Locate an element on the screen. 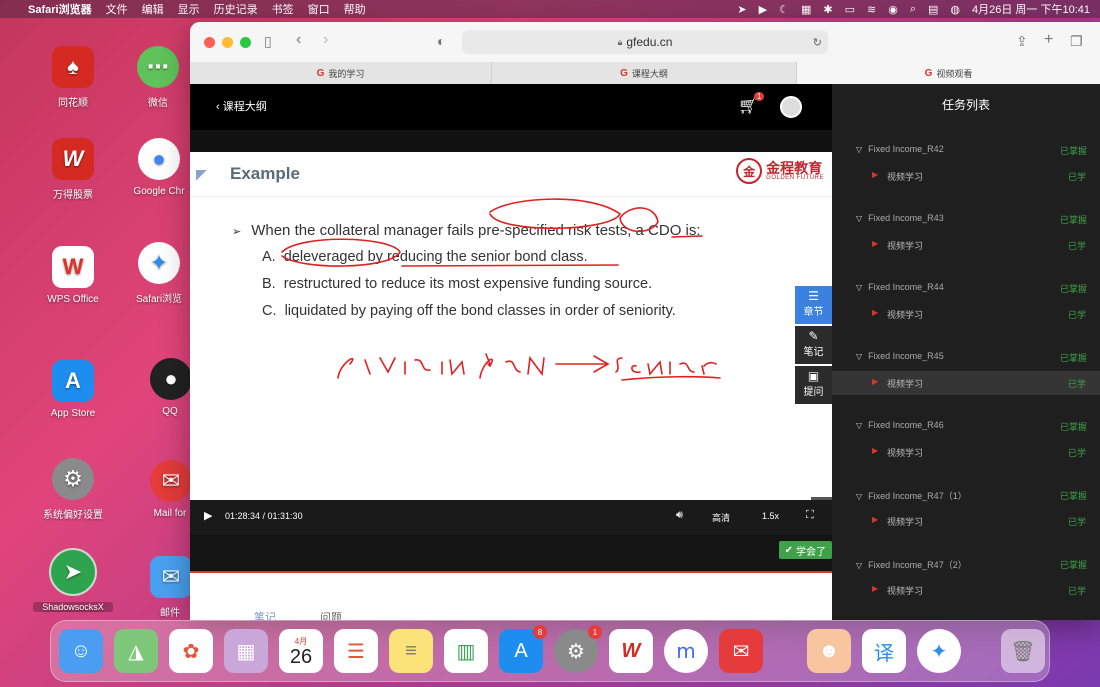  tab-notes: 笔记 is located at coordinates (265, 614).